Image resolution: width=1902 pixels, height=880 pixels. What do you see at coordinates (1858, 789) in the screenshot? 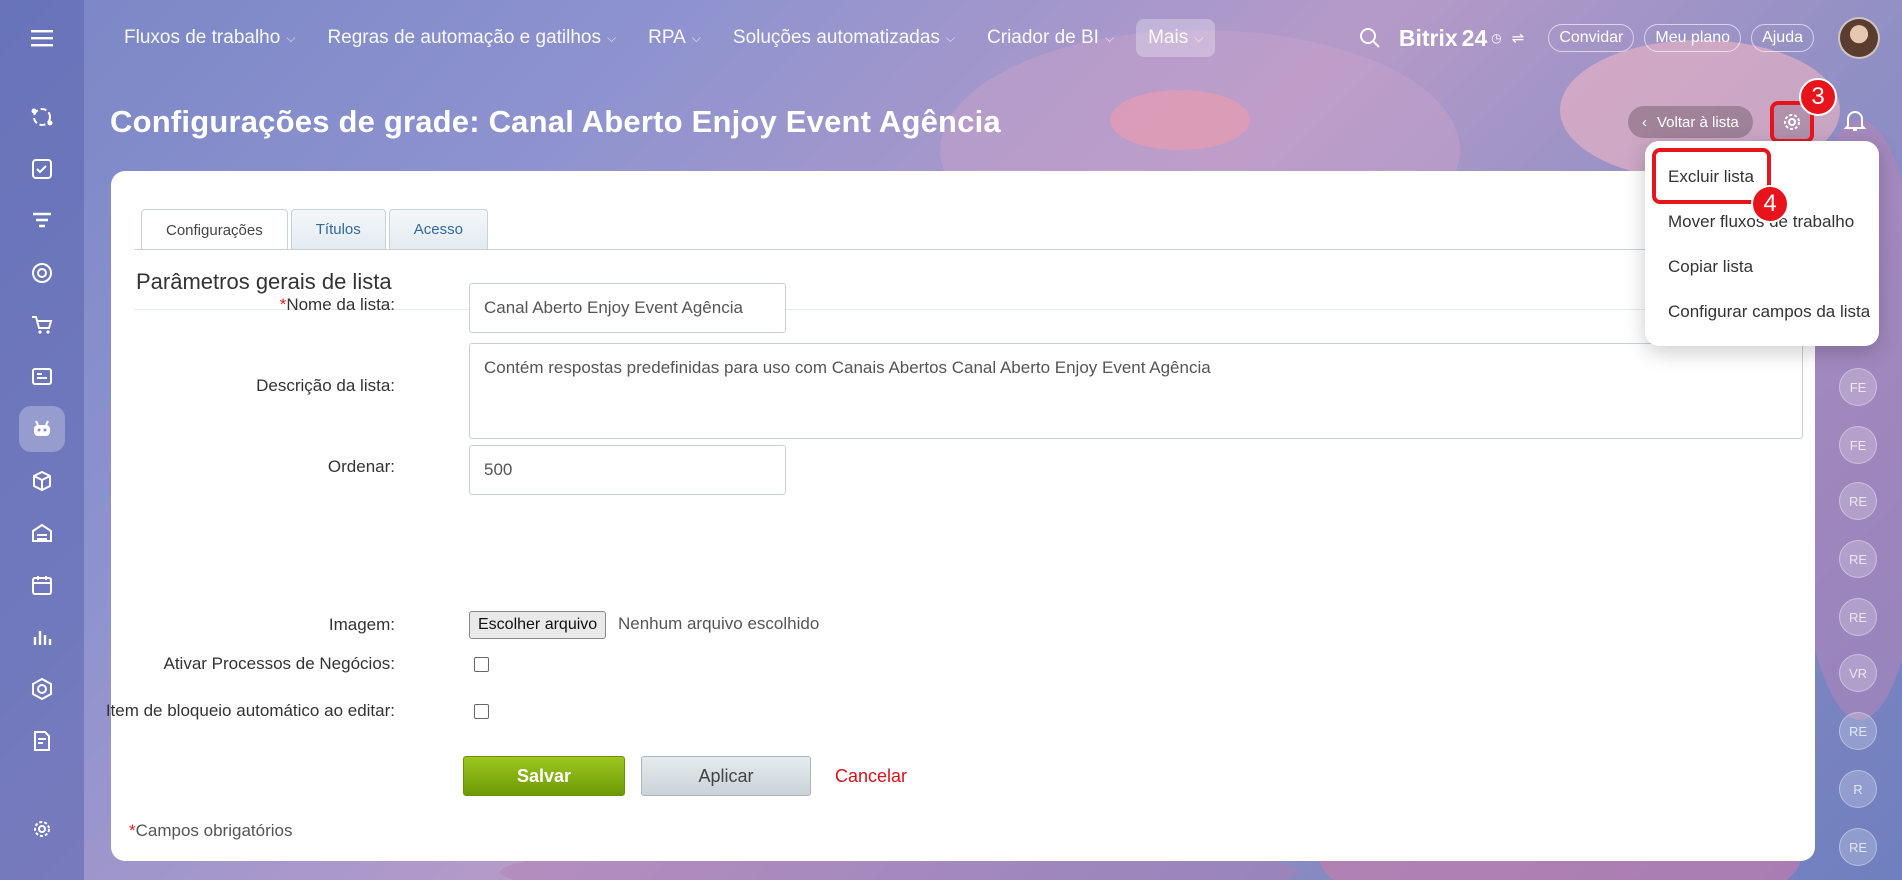
I see `member-avatar: R` at bounding box center [1858, 789].